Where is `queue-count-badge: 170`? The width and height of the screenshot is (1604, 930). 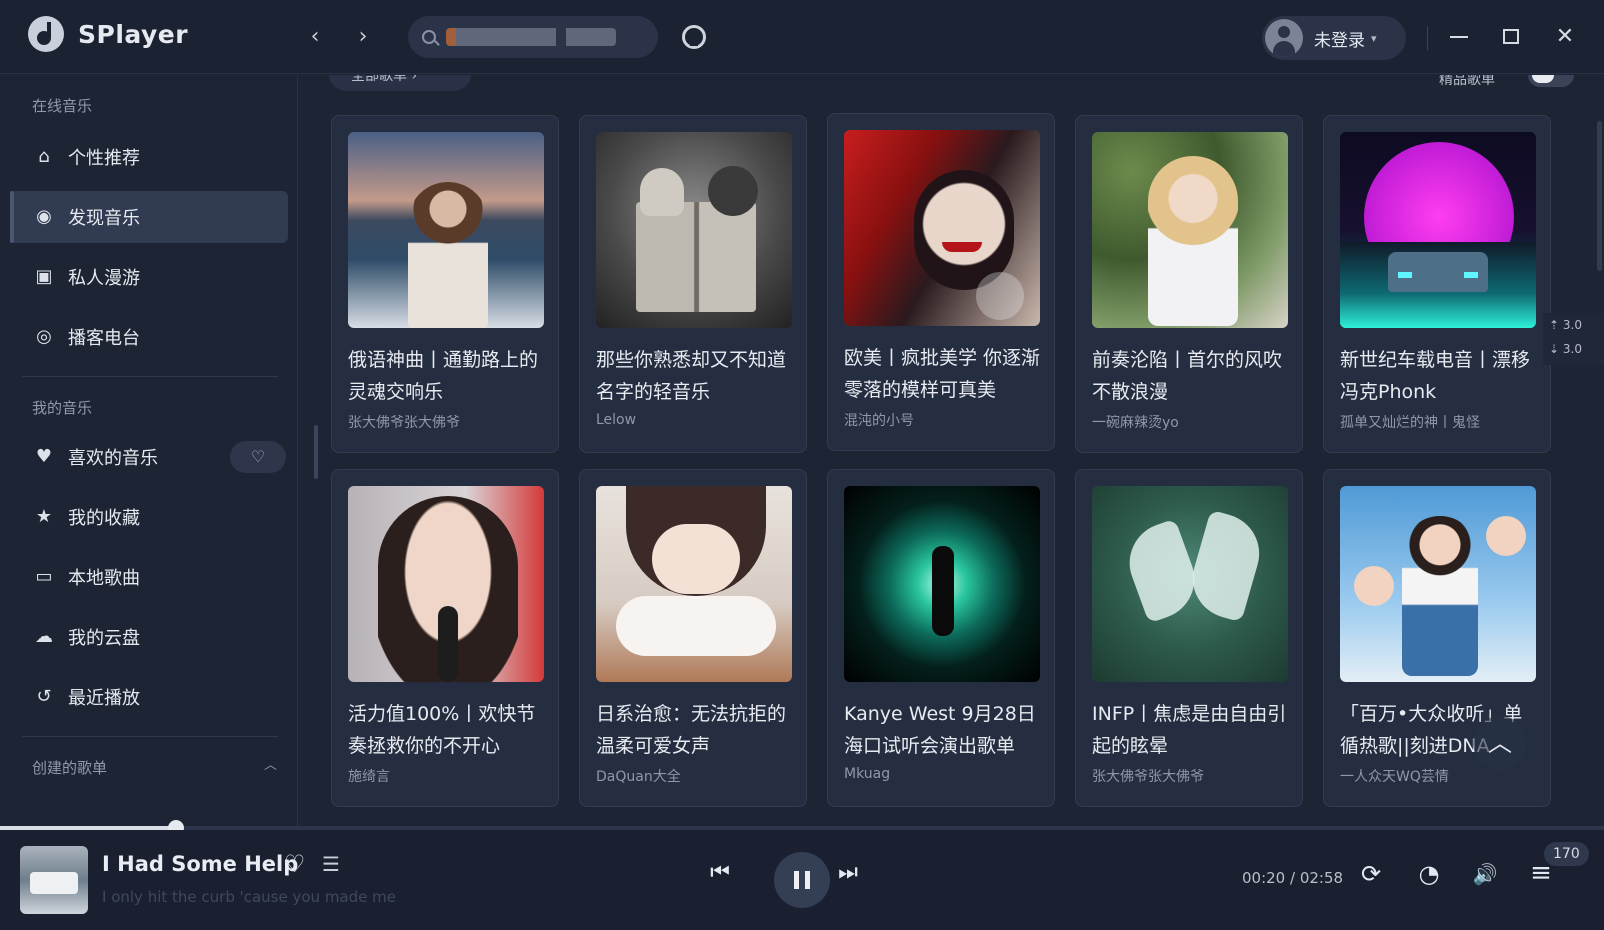 queue-count-badge: 170 is located at coordinates (1566, 854).